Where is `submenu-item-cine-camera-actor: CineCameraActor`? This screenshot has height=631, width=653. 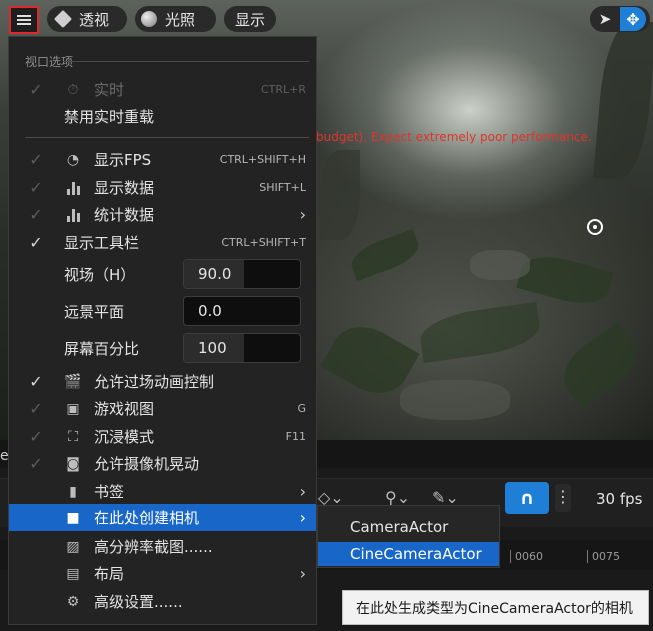
submenu-item-cine-camera-actor: CineCameraActor is located at coordinates (408, 554).